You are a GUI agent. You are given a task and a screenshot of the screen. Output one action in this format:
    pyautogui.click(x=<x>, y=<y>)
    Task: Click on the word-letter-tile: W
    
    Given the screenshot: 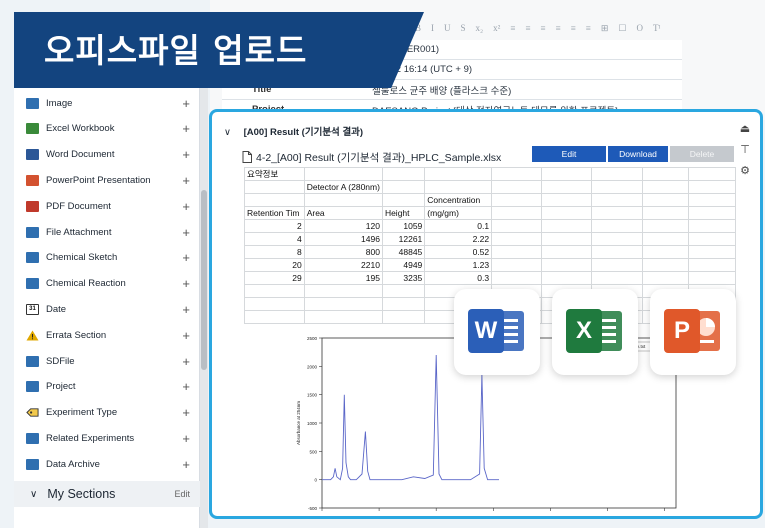 What is the action you would take?
    pyautogui.click(x=486, y=331)
    